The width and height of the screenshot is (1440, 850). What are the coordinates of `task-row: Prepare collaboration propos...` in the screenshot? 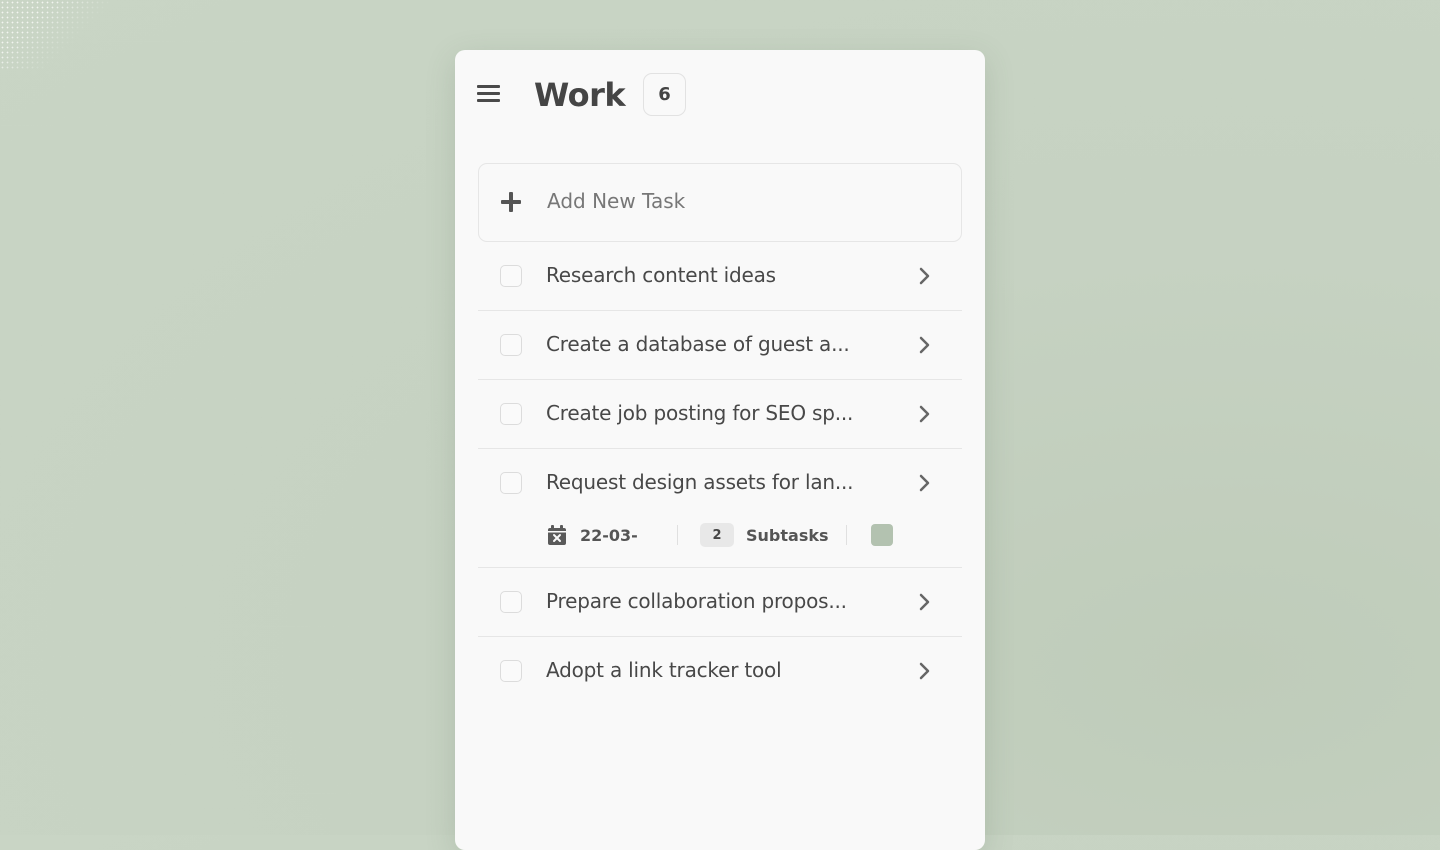 It's located at (720, 602).